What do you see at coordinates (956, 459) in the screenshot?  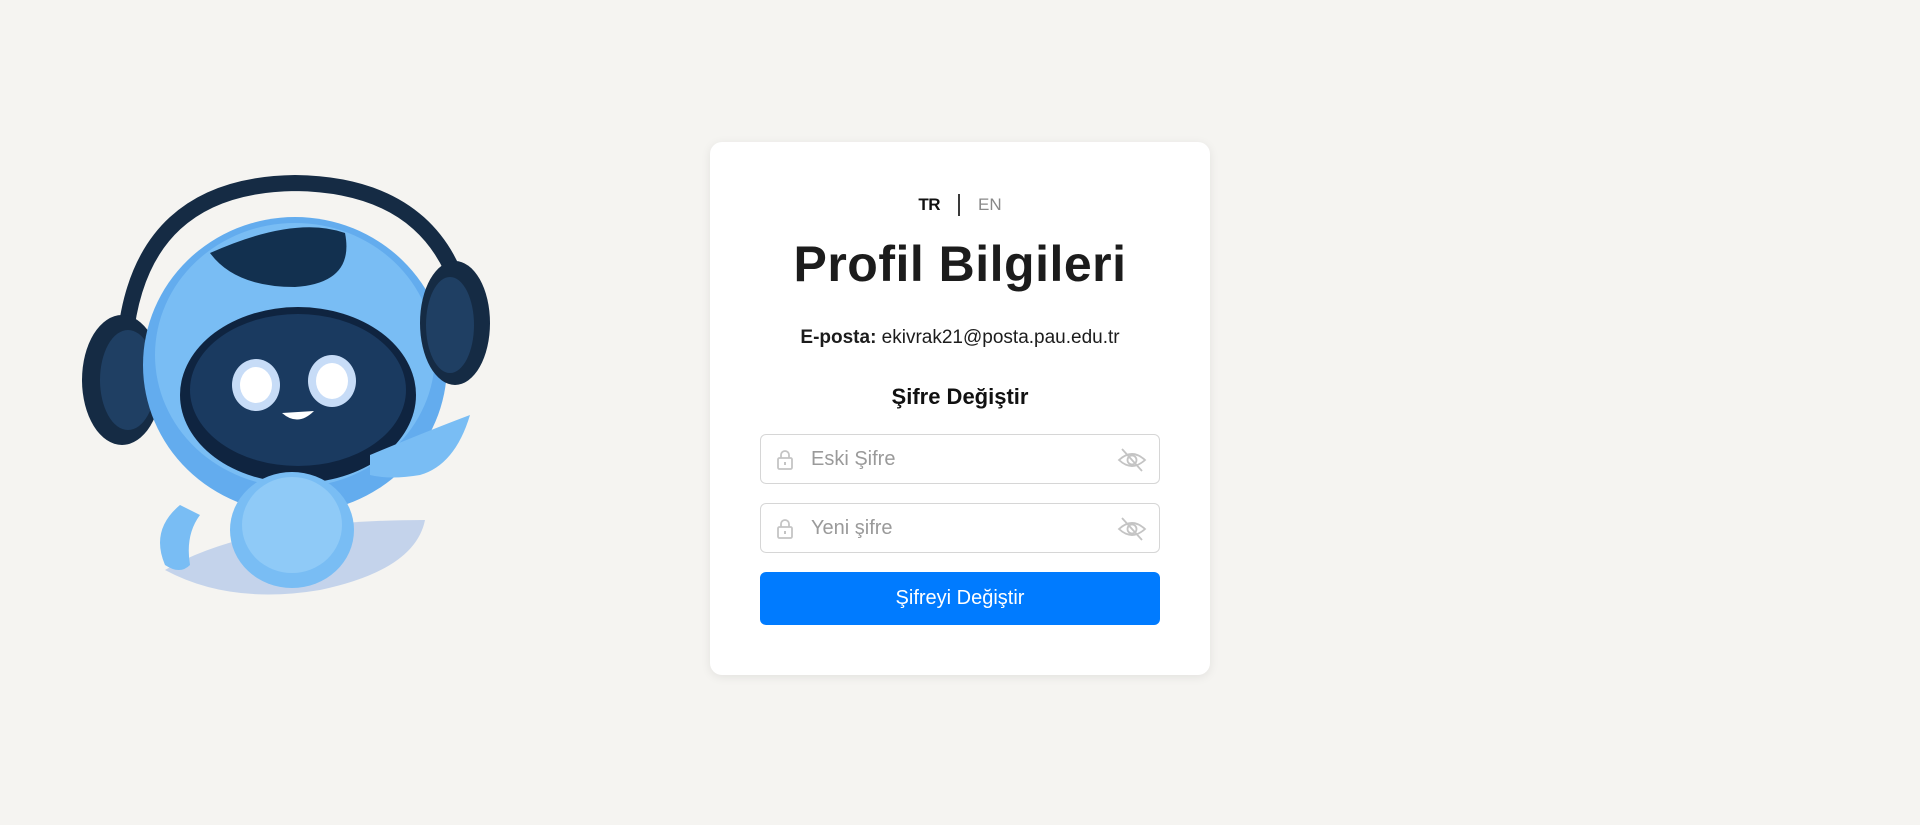 I see `old-password-input` at bounding box center [956, 459].